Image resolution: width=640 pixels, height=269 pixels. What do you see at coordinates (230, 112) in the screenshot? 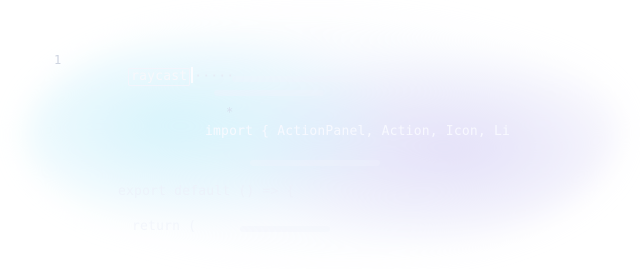
I see `comment-asterisk: *` at bounding box center [230, 112].